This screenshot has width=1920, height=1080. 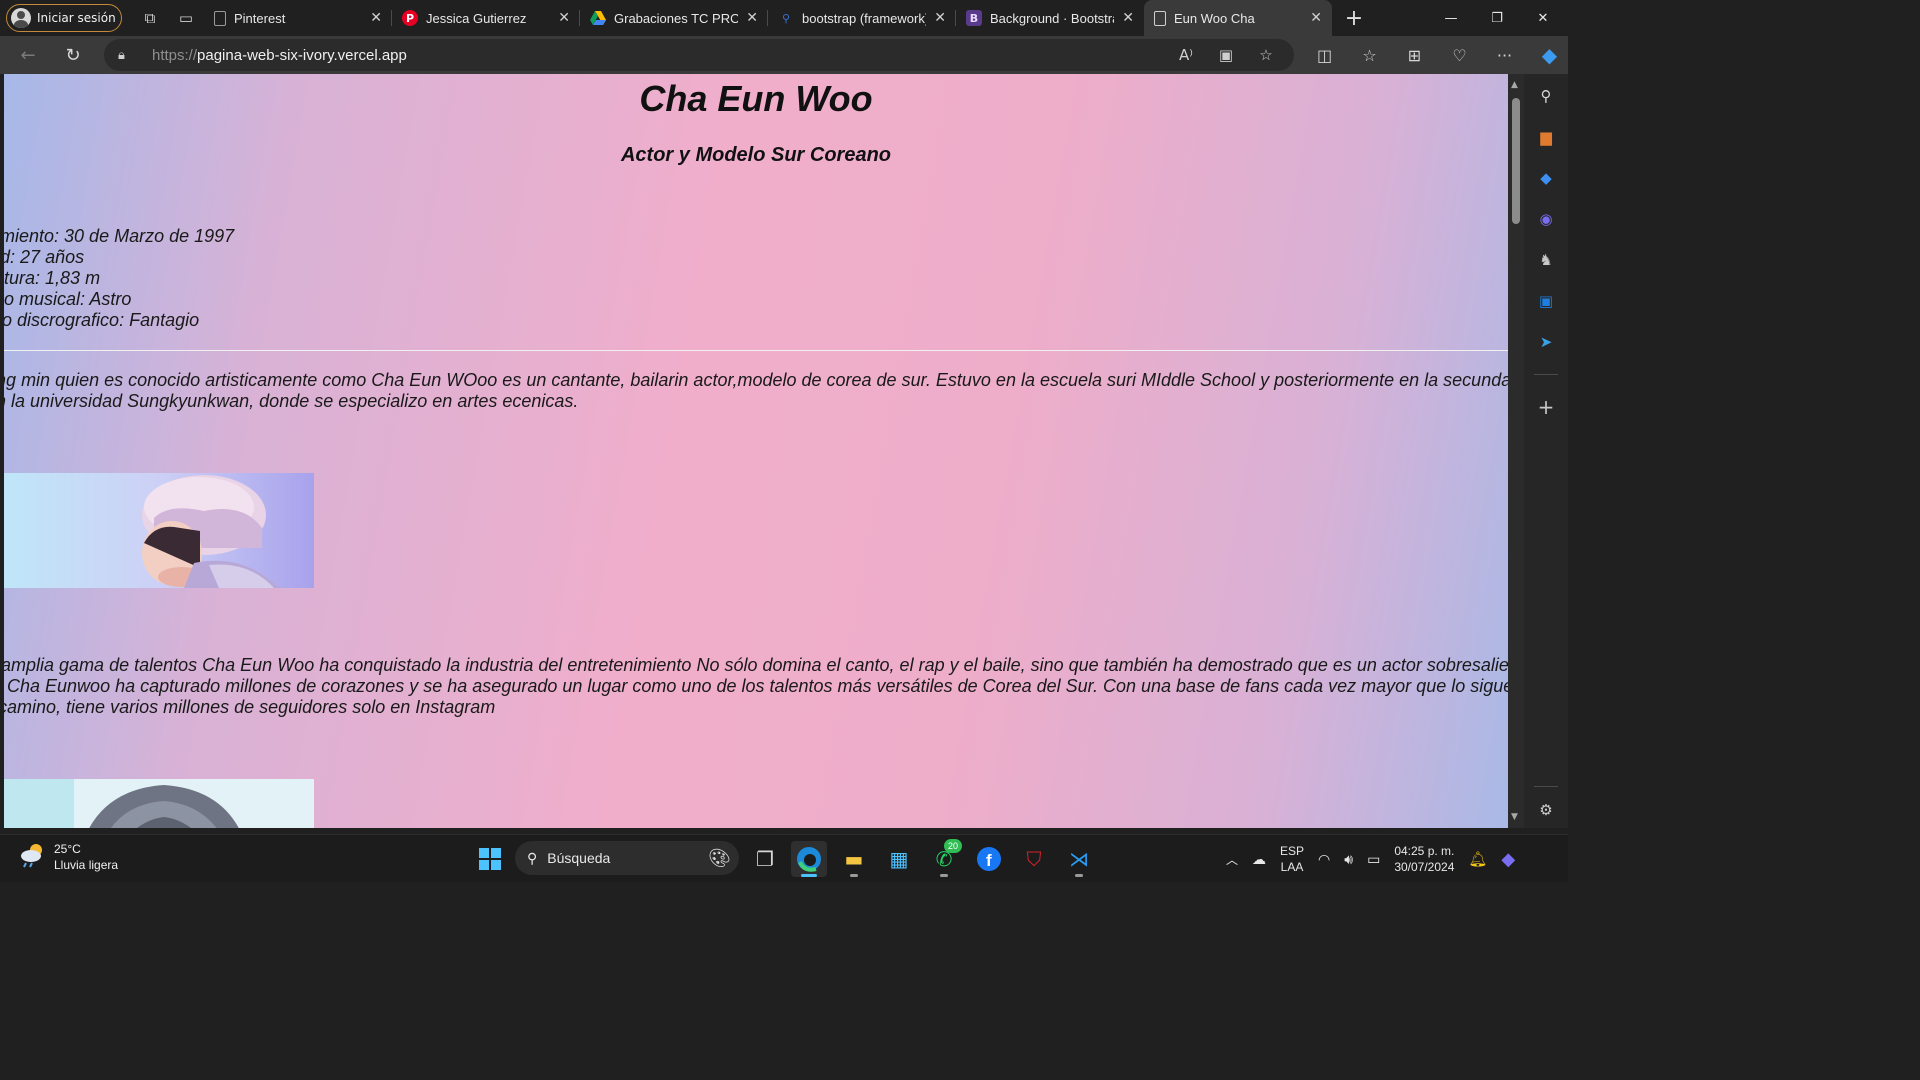 What do you see at coordinates (1354, 18) in the screenshot?
I see `new-tab-icon: +` at bounding box center [1354, 18].